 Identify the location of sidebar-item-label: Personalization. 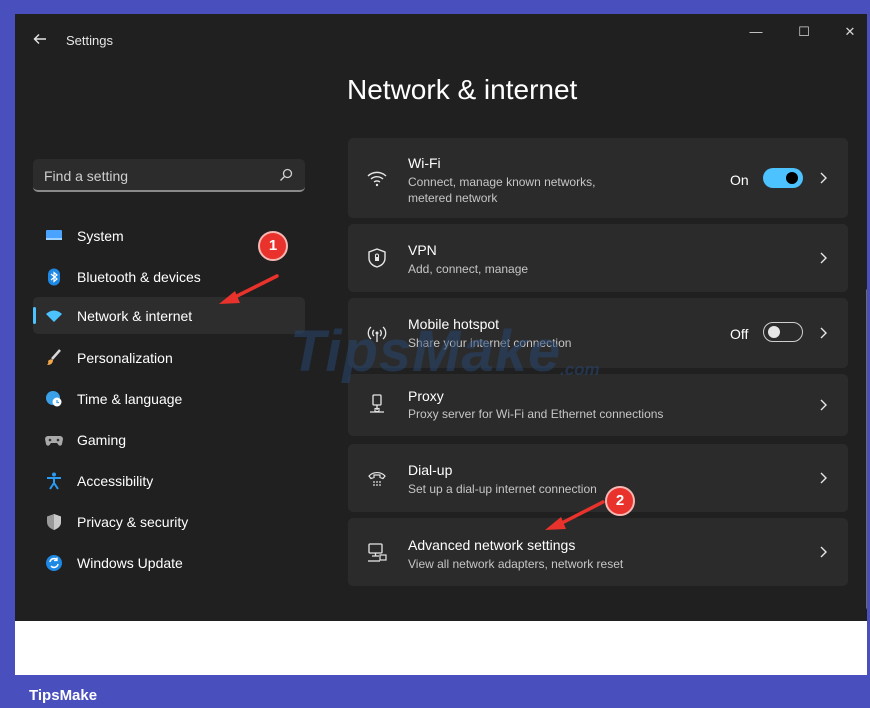
(125, 358).